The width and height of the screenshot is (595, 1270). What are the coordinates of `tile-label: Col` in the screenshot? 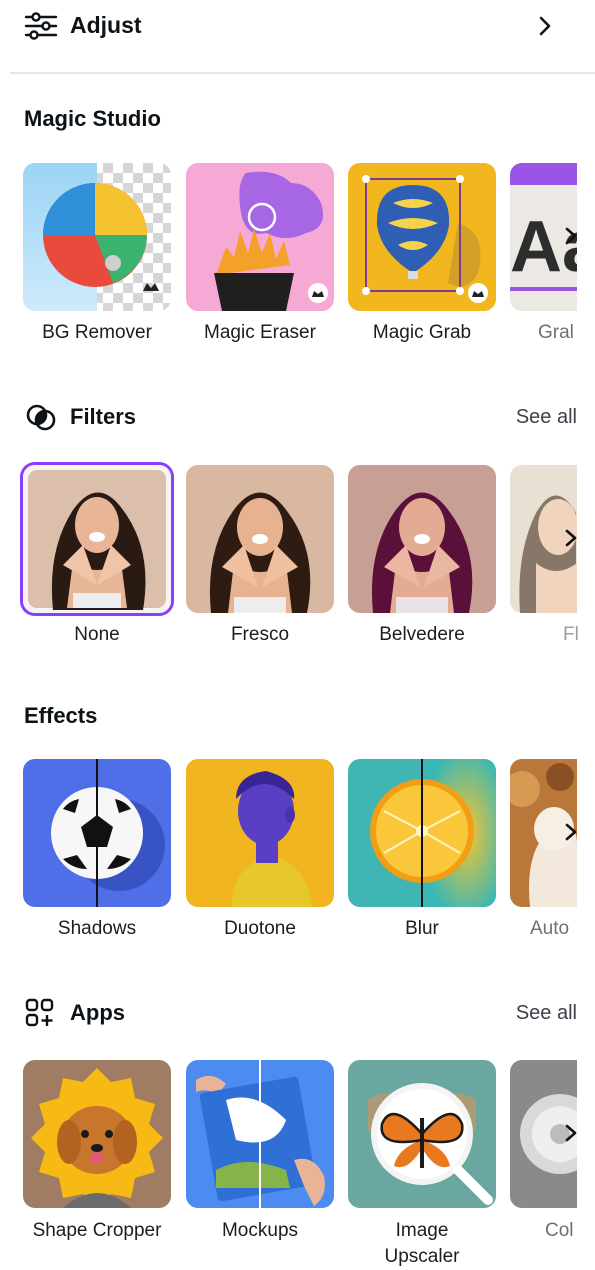 It's located at (559, 1230).